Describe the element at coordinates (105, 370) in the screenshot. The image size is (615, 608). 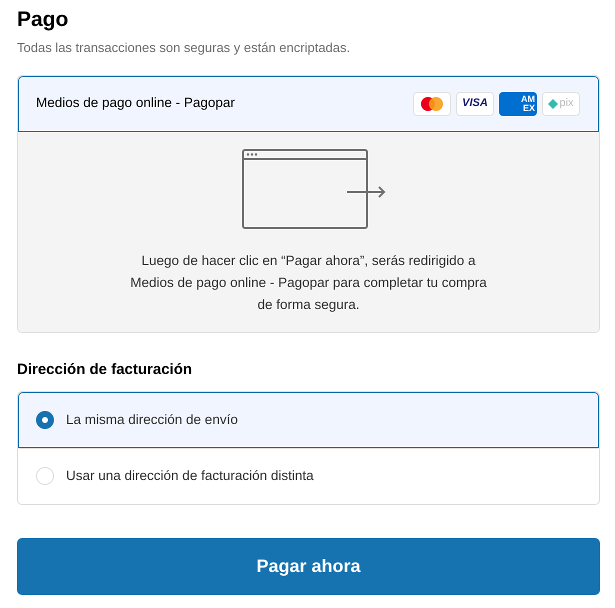
I see `billing-heading: Dirección de facturación` at that location.